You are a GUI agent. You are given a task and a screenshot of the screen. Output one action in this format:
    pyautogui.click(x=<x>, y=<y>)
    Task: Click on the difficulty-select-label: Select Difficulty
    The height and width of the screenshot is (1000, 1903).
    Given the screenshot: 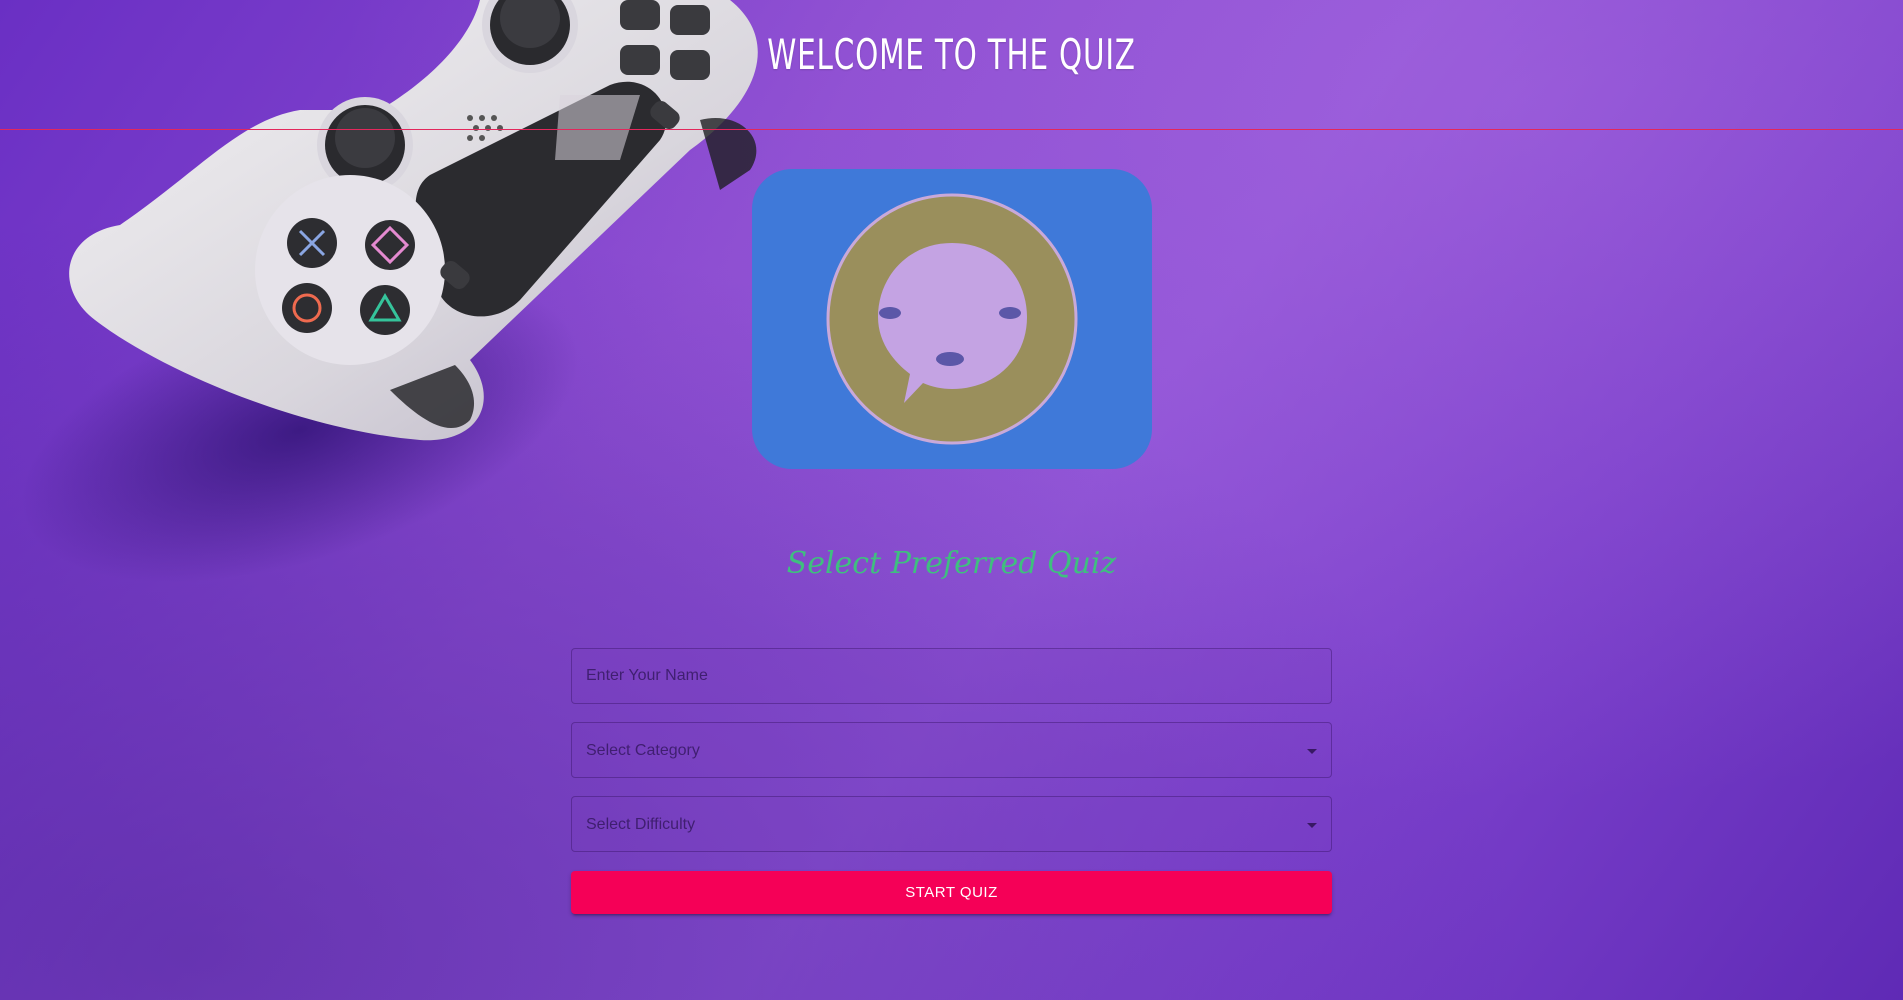 What is the action you would take?
    pyautogui.click(x=641, y=824)
    